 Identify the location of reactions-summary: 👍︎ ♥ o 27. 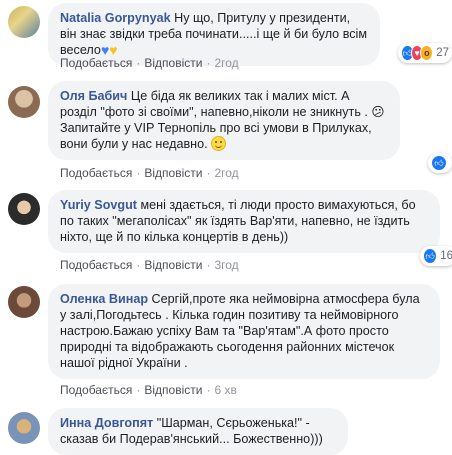
(425, 53).